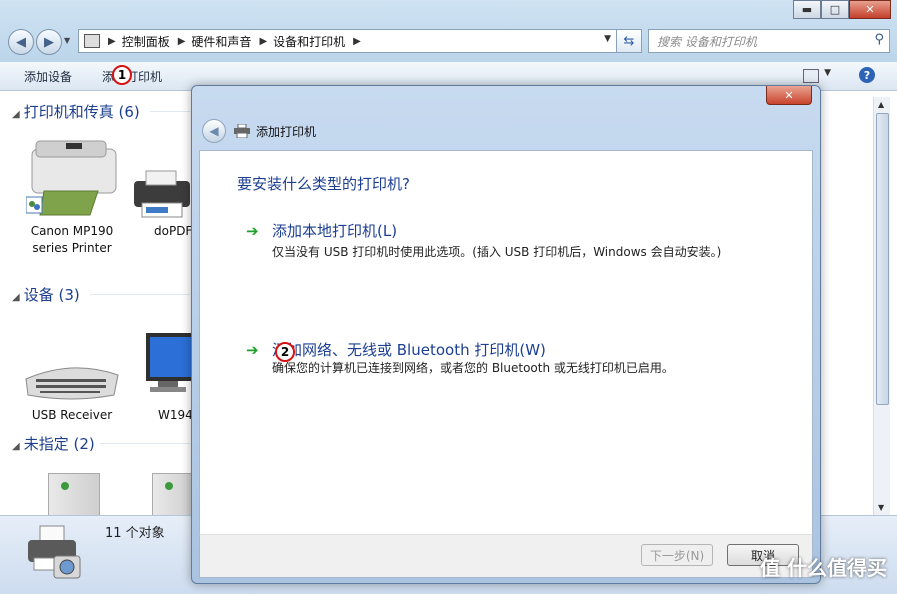 This screenshot has width=897, height=594. Describe the element at coordinates (882, 259) in the screenshot. I see `scrollbar-thumb` at that location.